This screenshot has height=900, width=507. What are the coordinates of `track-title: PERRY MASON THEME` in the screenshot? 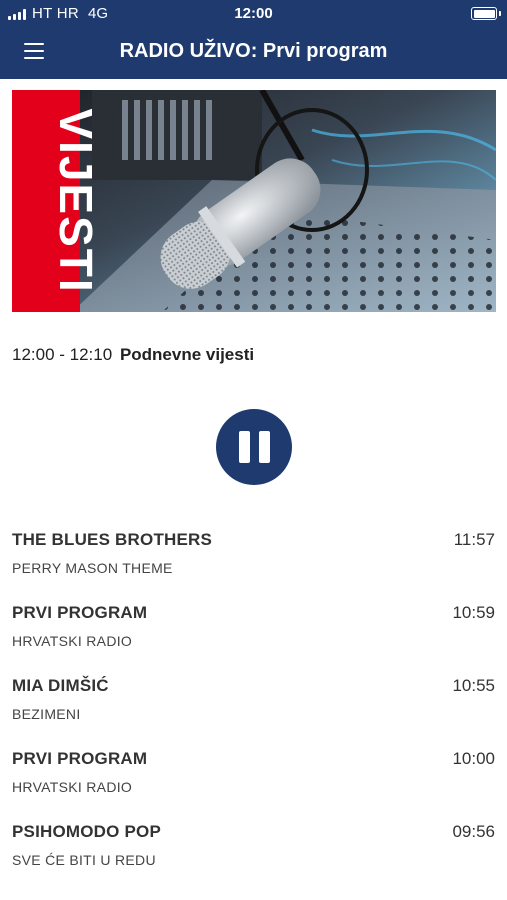 It's located at (92, 568).